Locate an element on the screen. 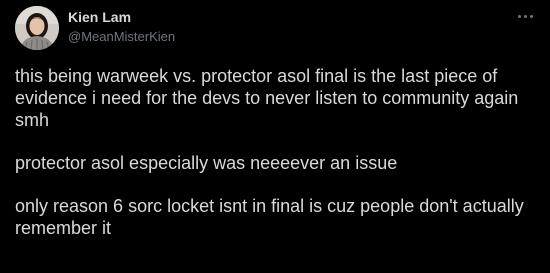 The height and width of the screenshot is (273, 550). author-name: Kien Lam is located at coordinates (99, 17).